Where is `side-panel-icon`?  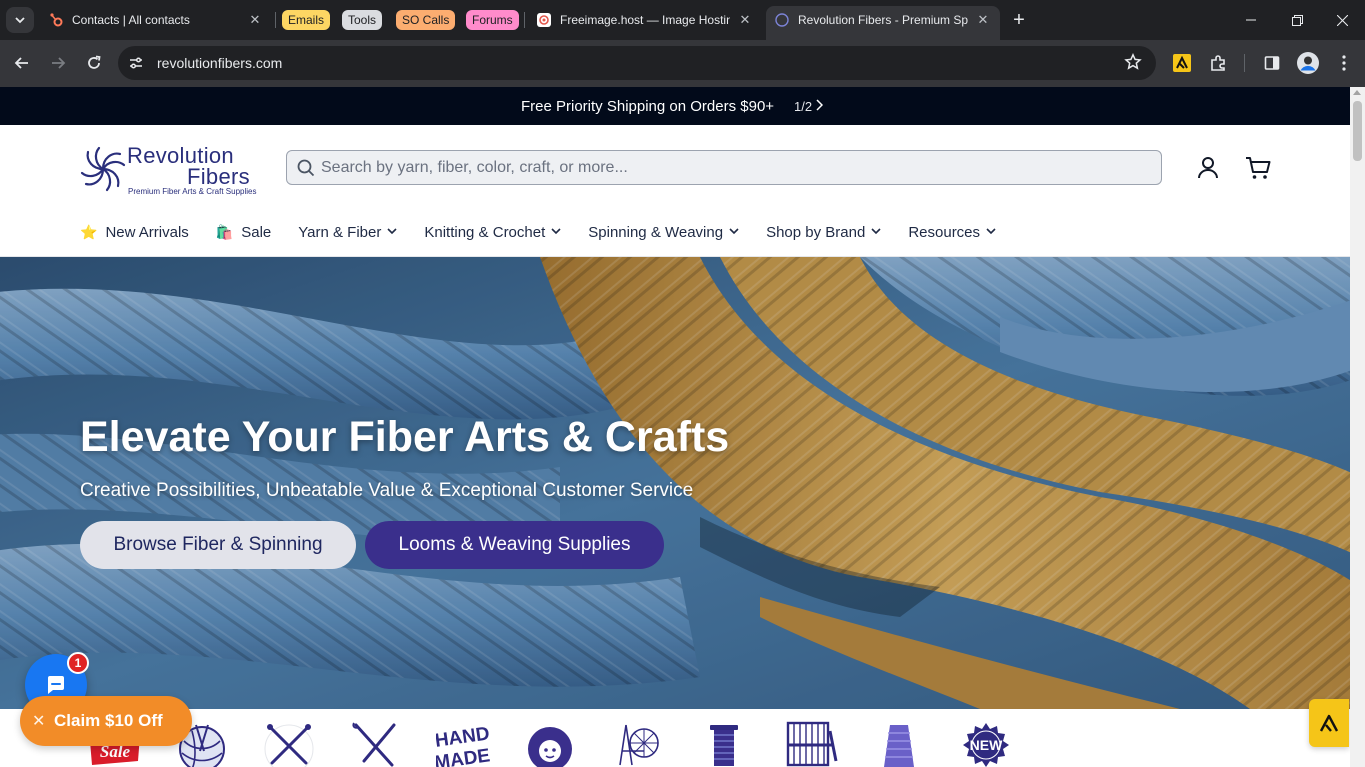
side-panel-icon is located at coordinates (1272, 63).